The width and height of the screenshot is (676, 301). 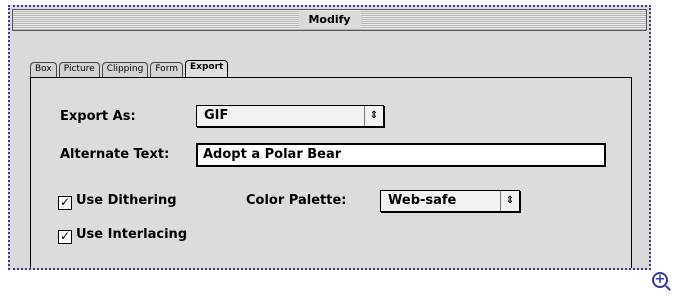 I want to click on alternate-text-value: Adopt a Polar Bear, so click(x=272, y=154).